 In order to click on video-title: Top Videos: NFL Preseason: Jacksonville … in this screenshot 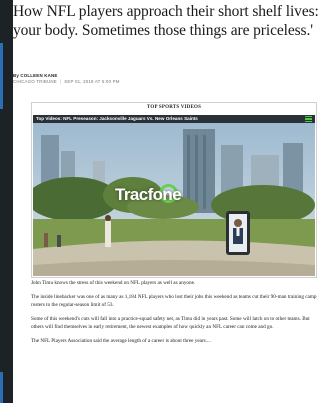, I will do `click(117, 119)`.